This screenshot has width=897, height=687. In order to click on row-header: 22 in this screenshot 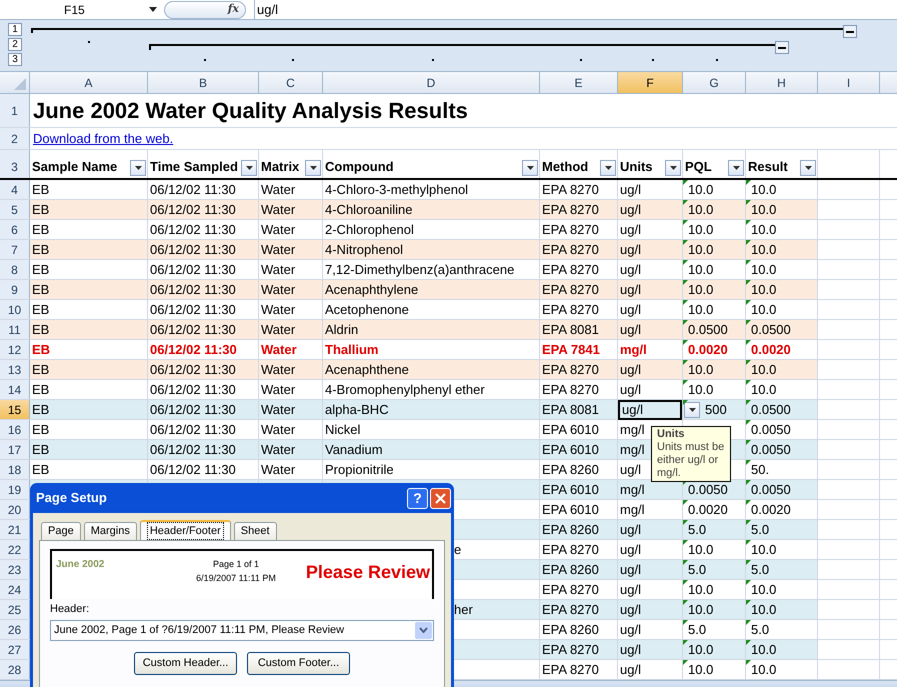, I will do `click(15, 549)`.